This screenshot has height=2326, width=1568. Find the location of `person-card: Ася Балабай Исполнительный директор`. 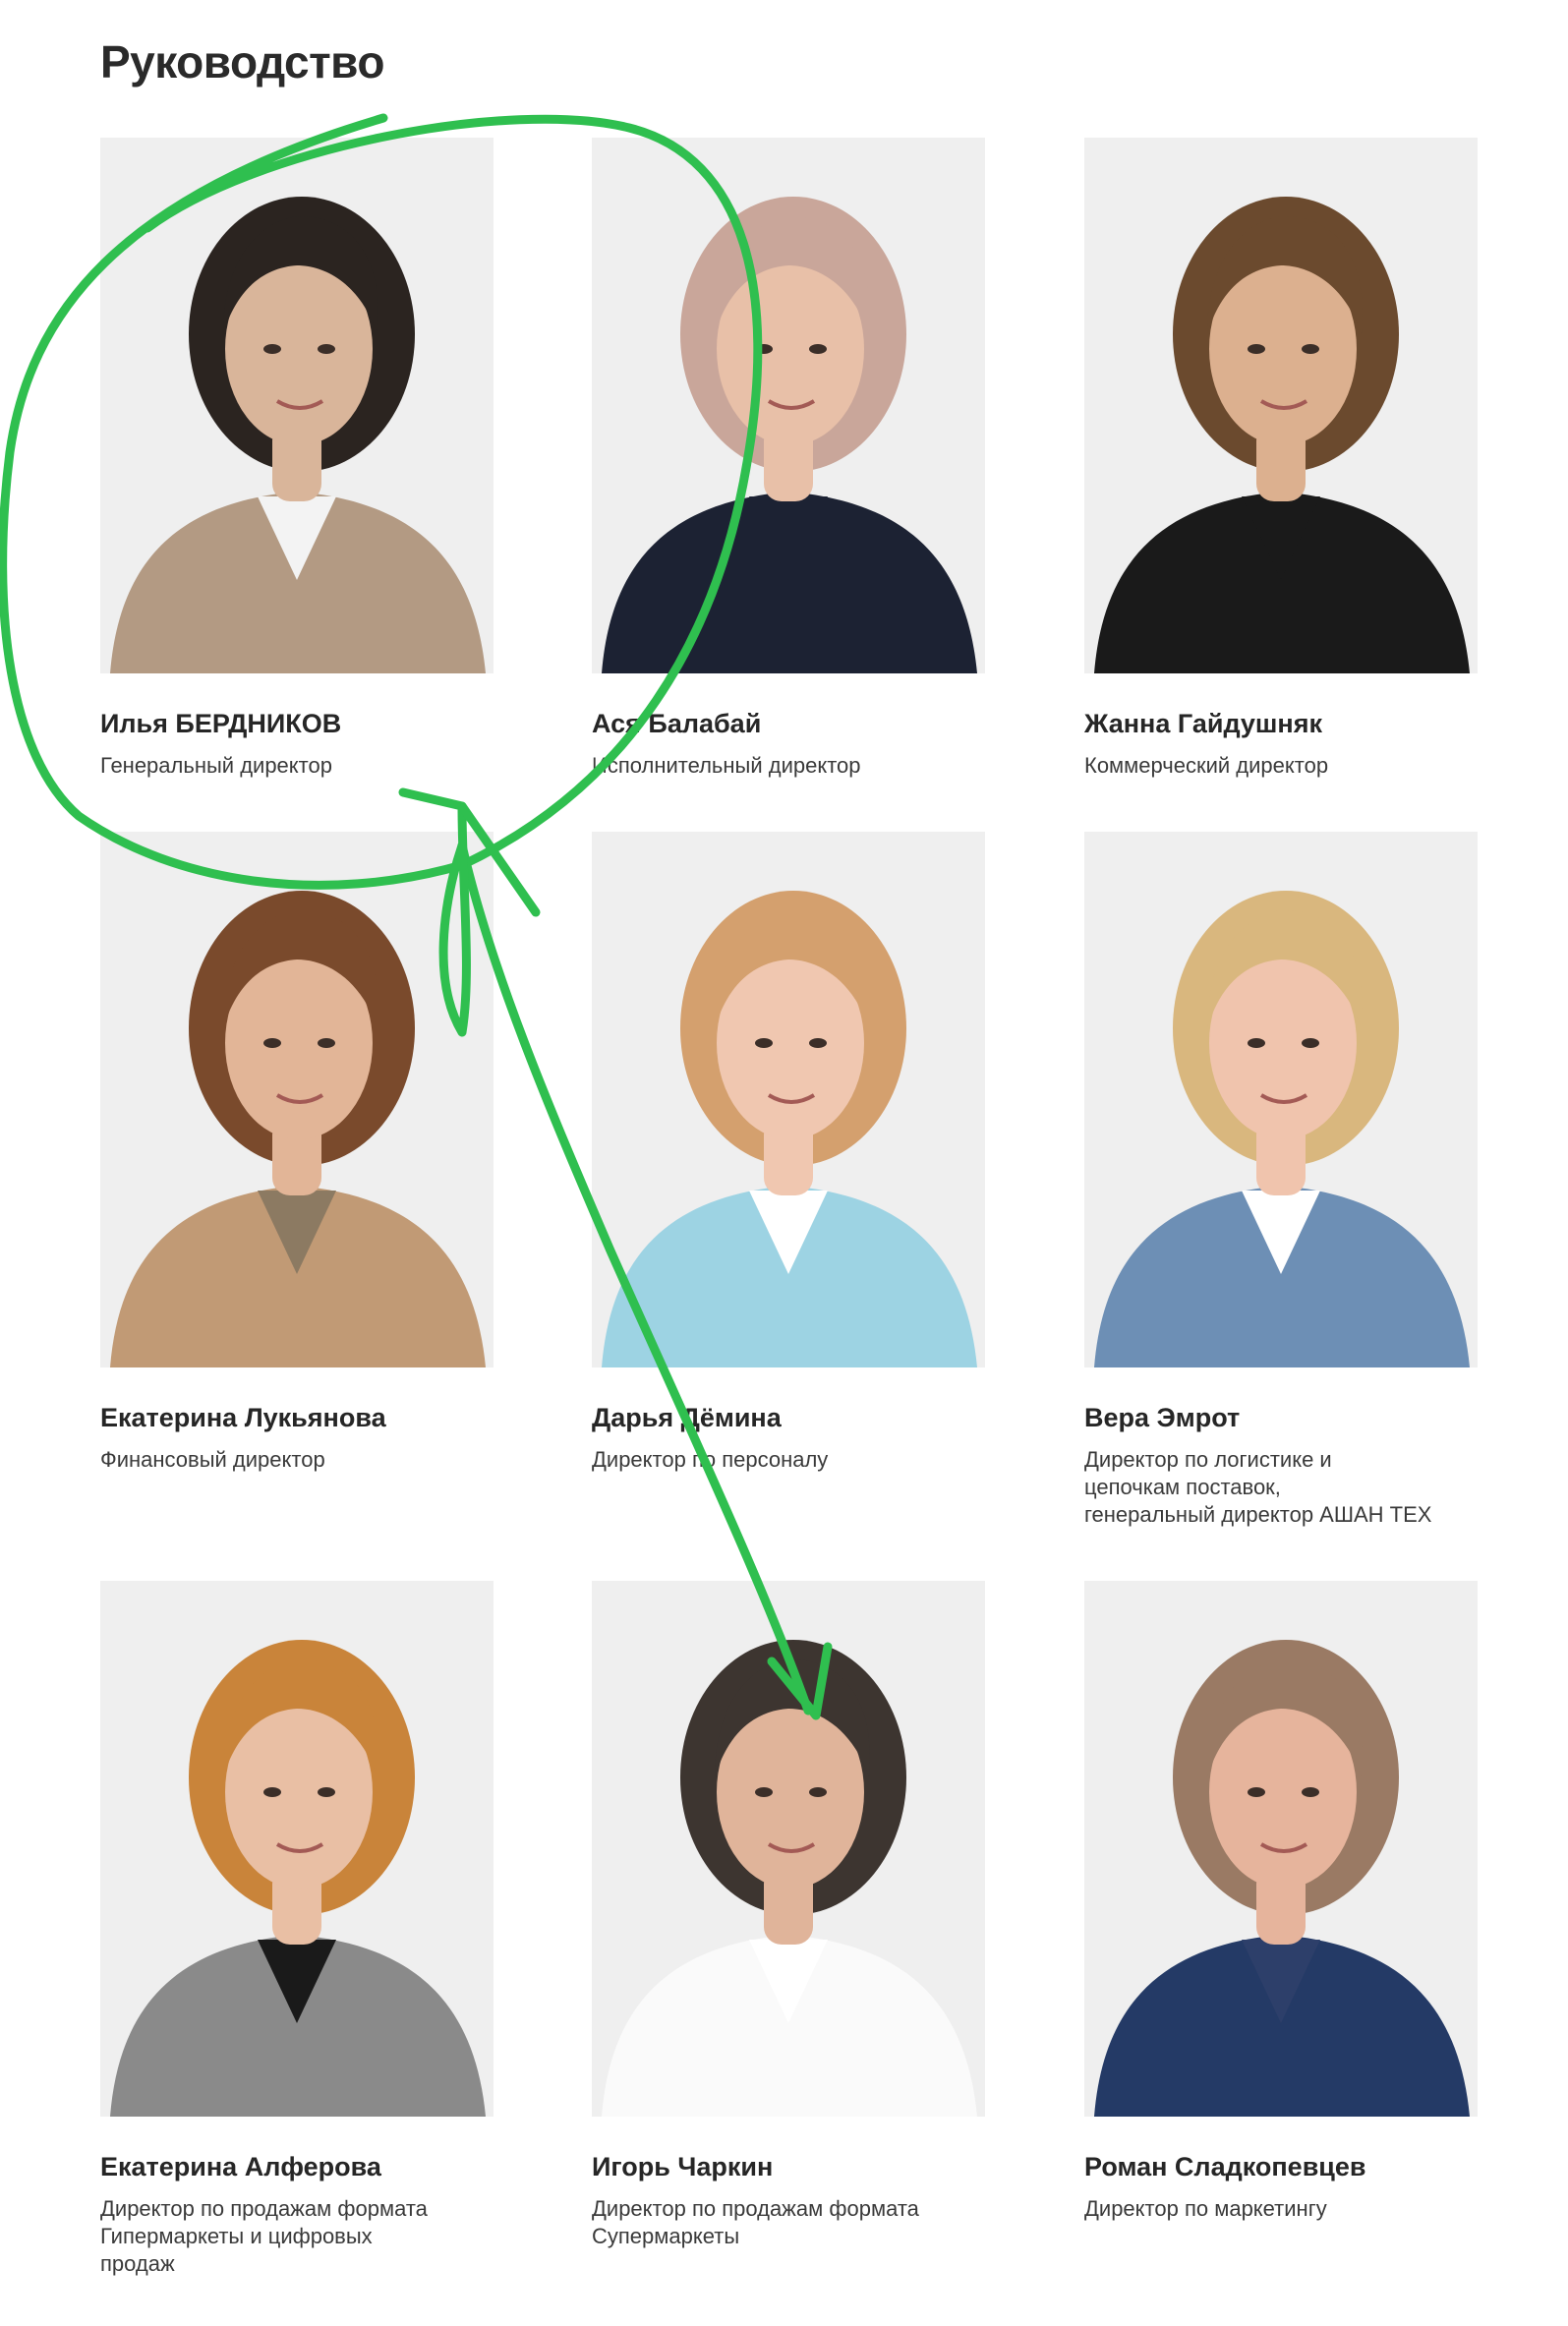

person-card: Ася Балабай Исполнительный директор is located at coordinates (789, 459).